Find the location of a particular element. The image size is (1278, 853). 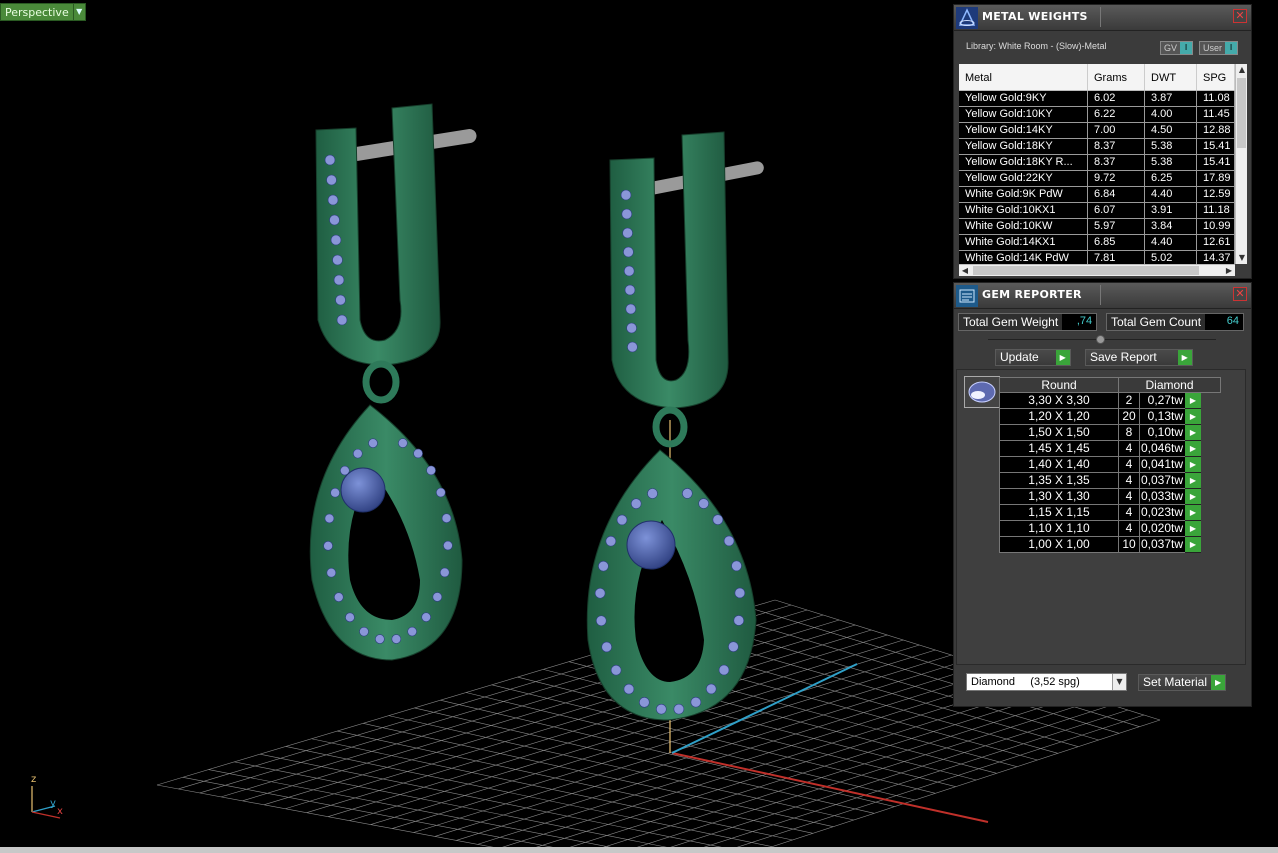

gem-table-header: Round Diamond is located at coordinates (1110, 385).